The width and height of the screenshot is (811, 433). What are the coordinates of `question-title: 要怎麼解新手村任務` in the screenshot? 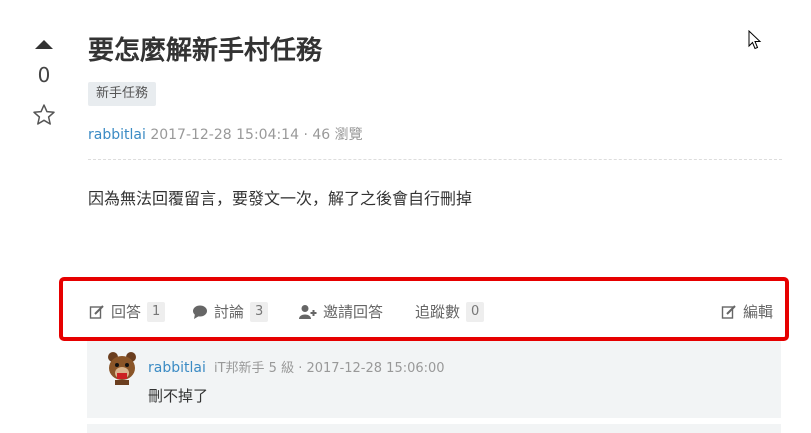 It's located at (205, 51).